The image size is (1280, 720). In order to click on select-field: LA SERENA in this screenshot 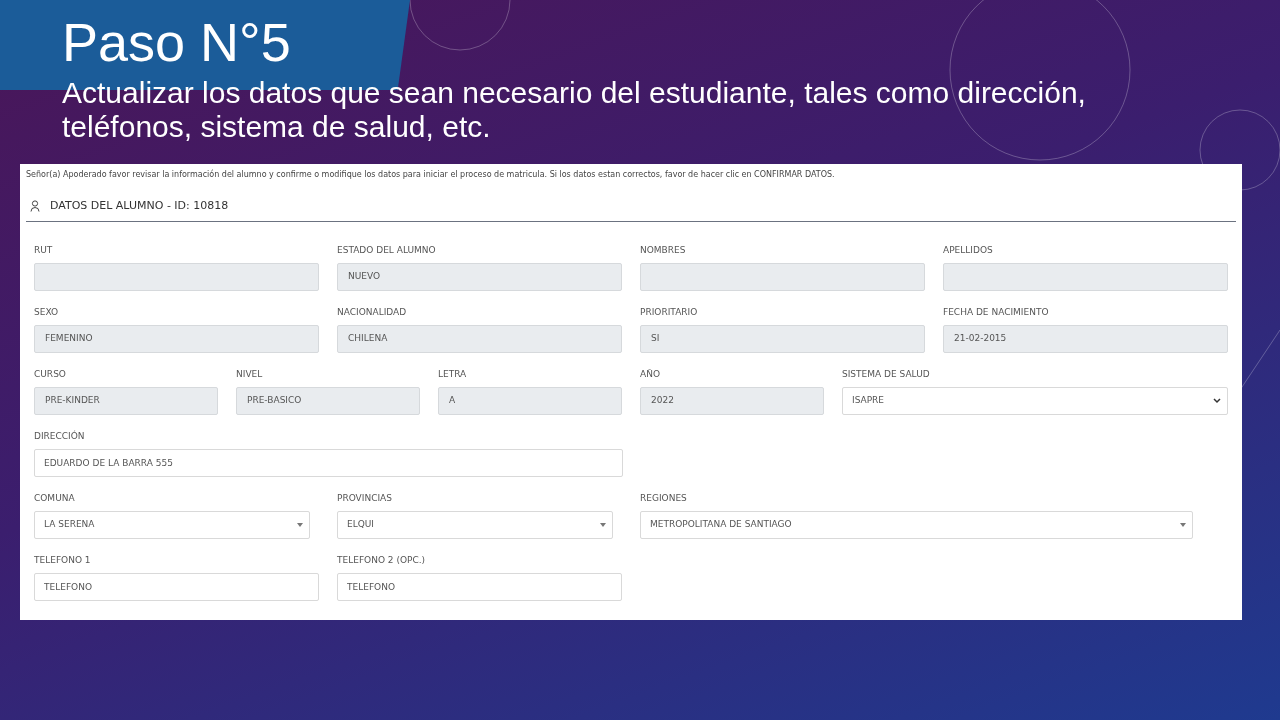, I will do `click(172, 524)`.